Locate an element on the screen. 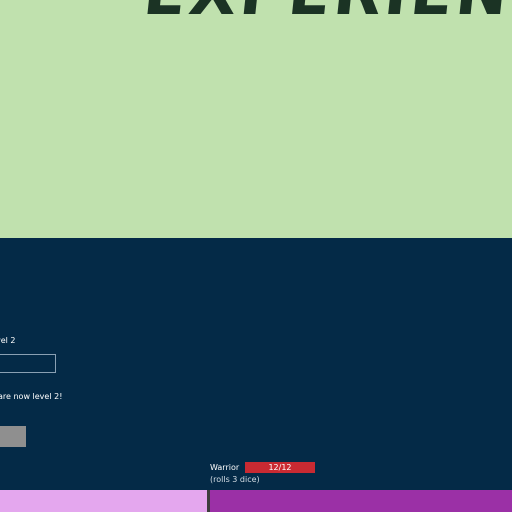 This screenshot has height=512, width=512. health-bar: 12/12 is located at coordinates (280, 467).